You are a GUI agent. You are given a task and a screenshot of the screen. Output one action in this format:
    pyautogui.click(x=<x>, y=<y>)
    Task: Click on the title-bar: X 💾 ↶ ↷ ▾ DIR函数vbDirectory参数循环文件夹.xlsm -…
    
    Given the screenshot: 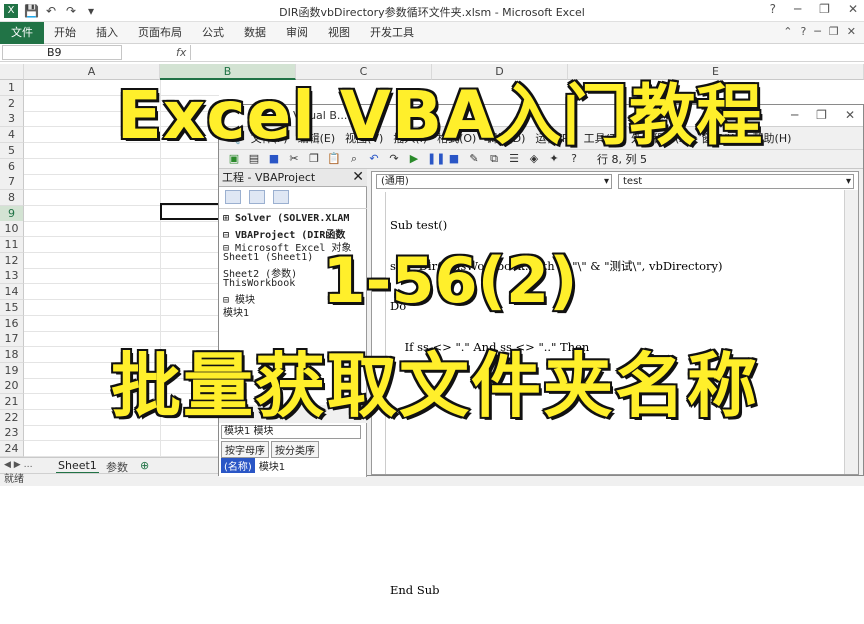 What is the action you would take?
    pyautogui.click(x=432, y=11)
    